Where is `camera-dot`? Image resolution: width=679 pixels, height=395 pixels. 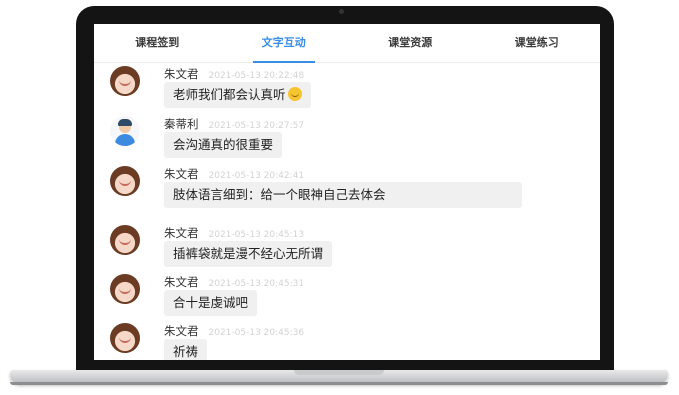
camera-dot is located at coordinates (341, 11).